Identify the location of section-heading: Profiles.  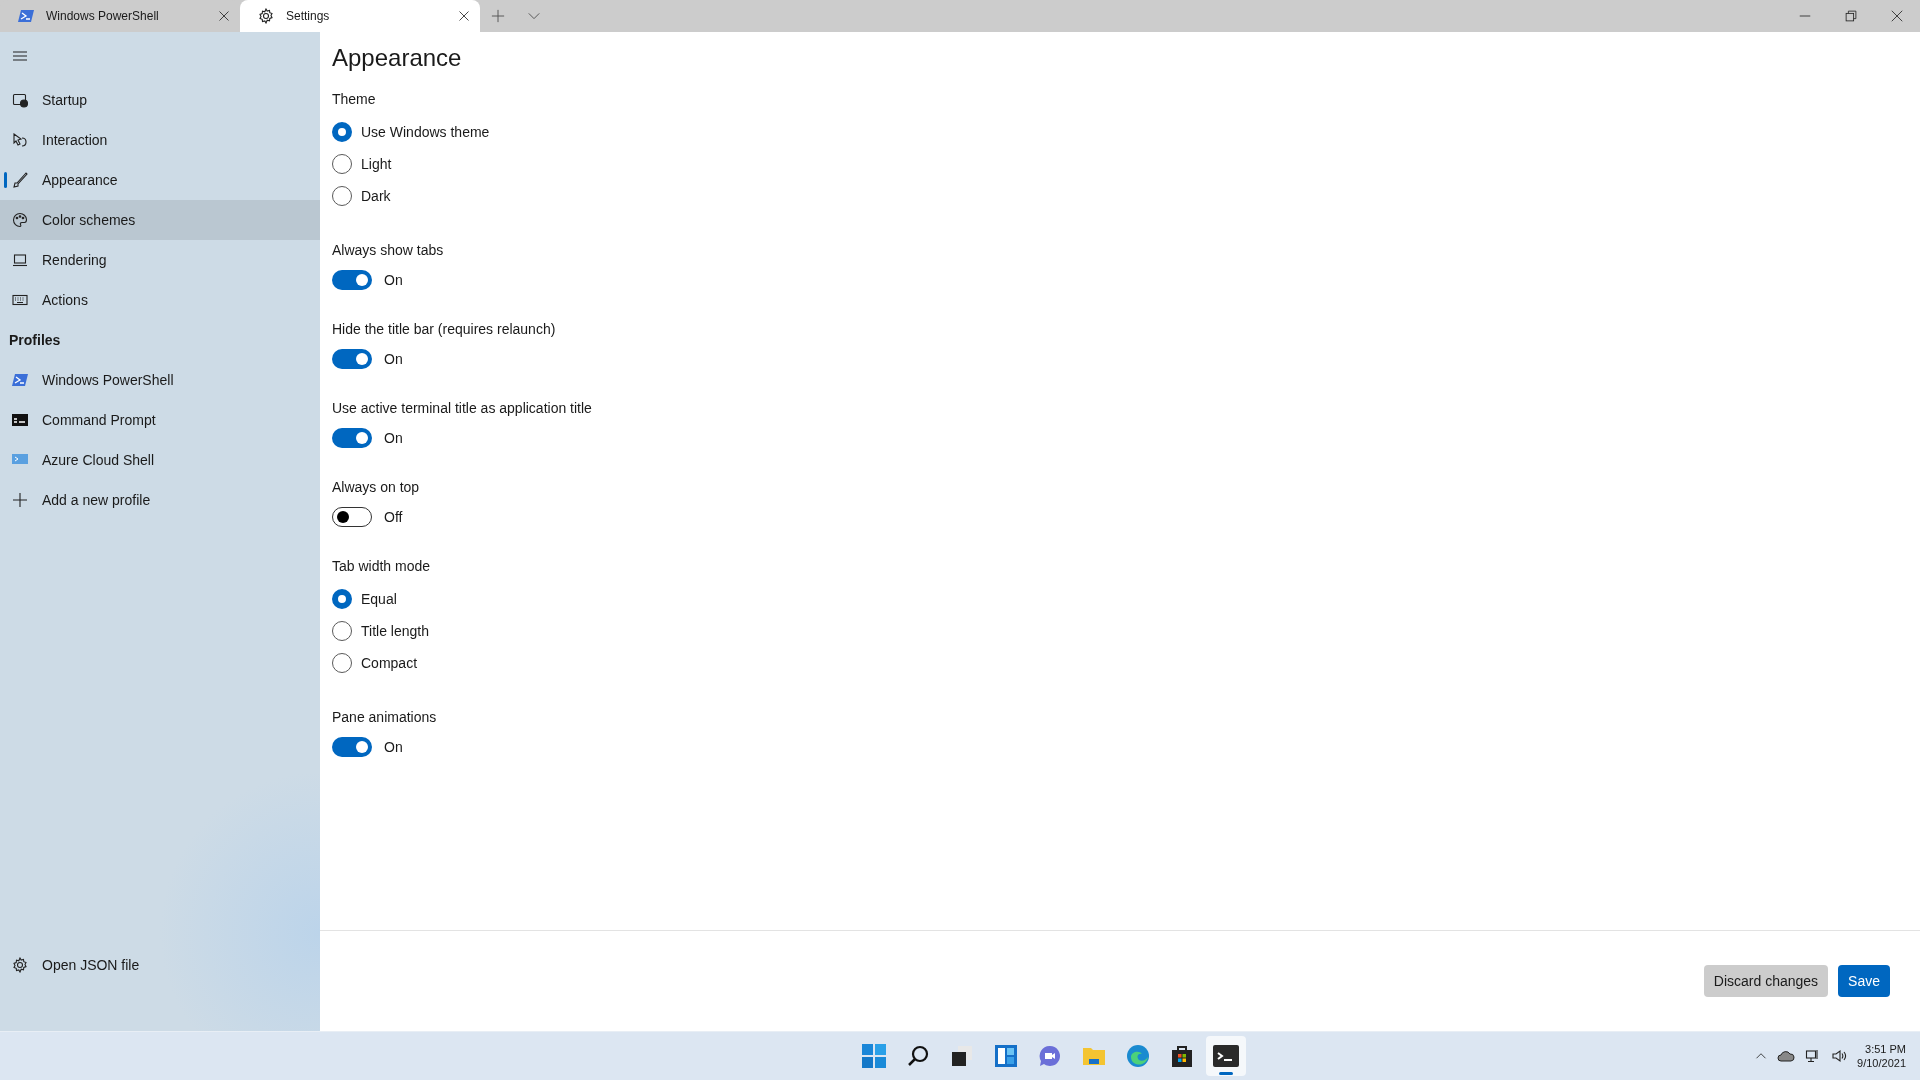
(35, 340).